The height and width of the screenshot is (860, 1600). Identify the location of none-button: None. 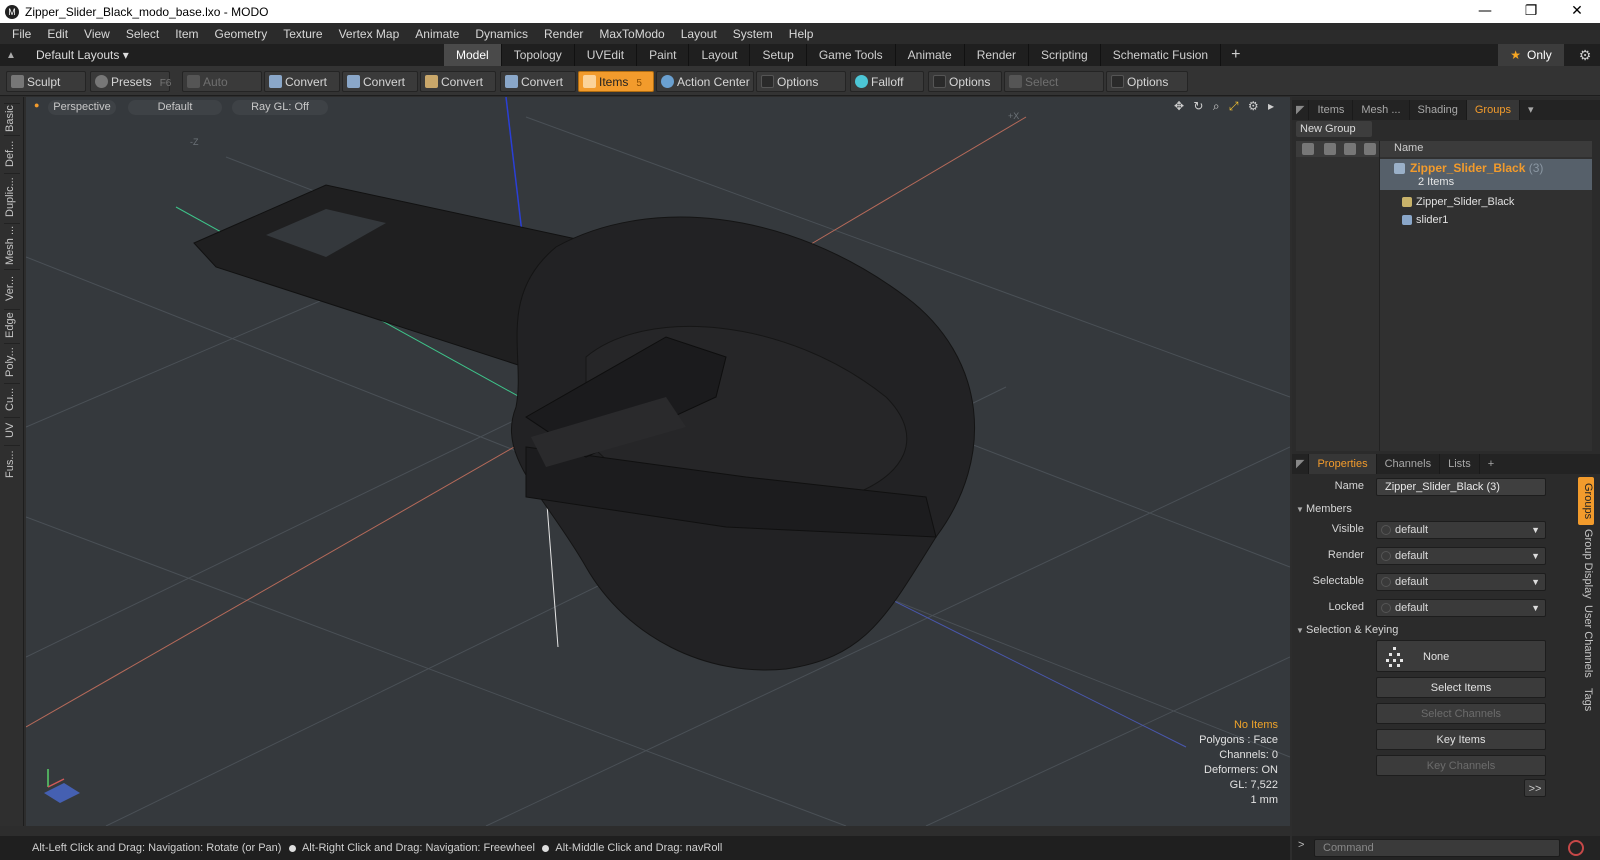
(1461, 656).